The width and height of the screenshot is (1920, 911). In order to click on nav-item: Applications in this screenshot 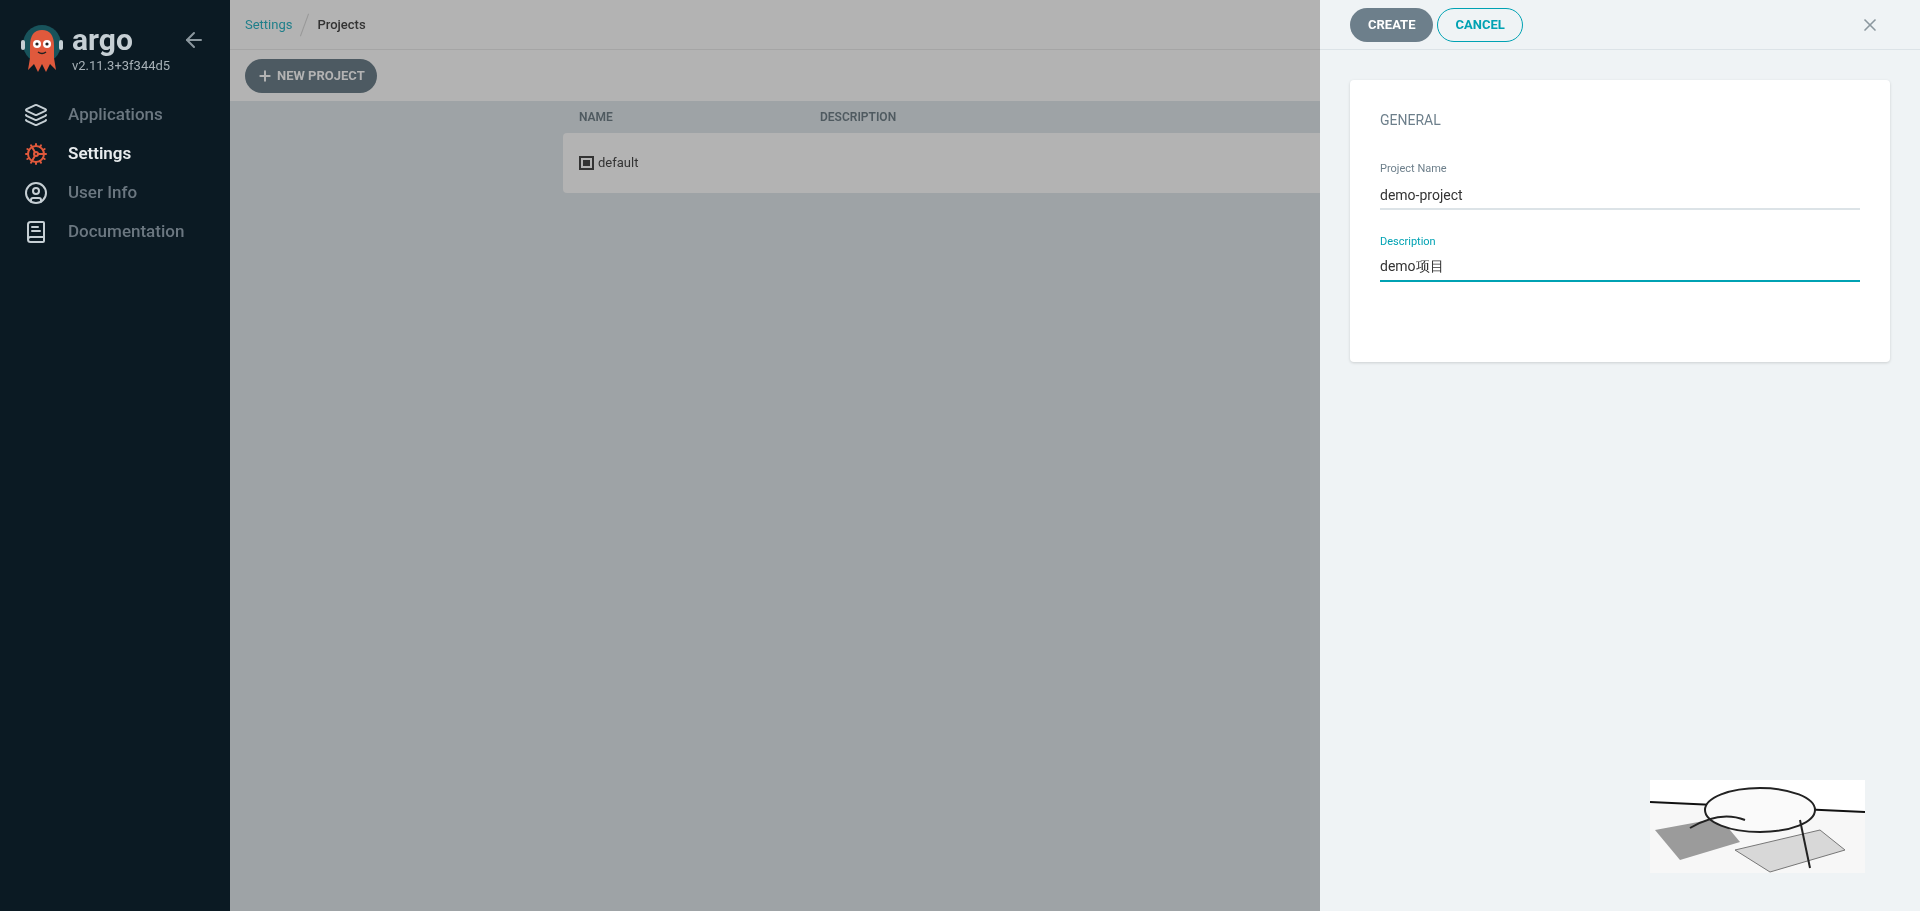, I will do `click(115, 115)`.